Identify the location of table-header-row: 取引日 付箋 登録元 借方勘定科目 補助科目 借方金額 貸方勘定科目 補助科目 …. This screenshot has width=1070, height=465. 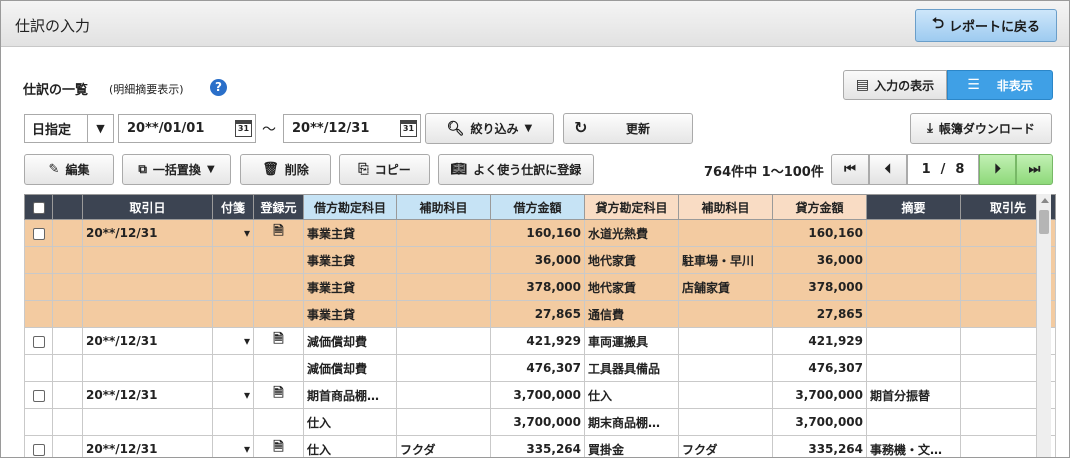
(540, 207).